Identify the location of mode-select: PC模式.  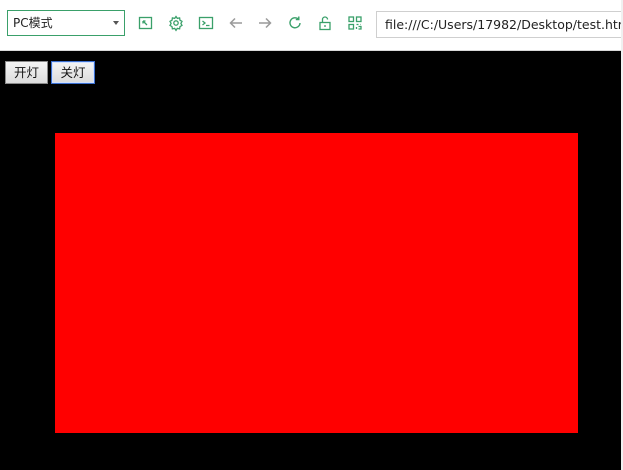
(66, 23).